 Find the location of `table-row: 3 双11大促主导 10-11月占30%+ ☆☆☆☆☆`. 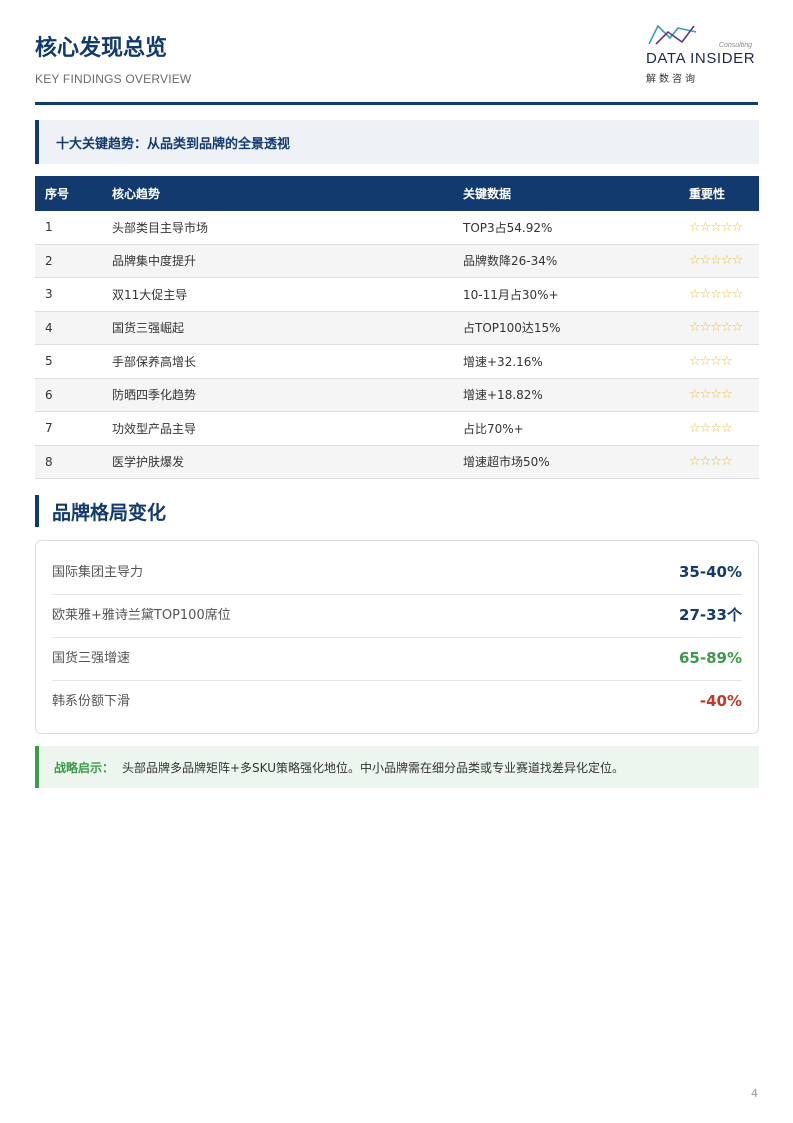

table-row: 3 双11大促主导 10-11月占30%+ ☆☆☆☆☆ is located at coordinates (397, 294).